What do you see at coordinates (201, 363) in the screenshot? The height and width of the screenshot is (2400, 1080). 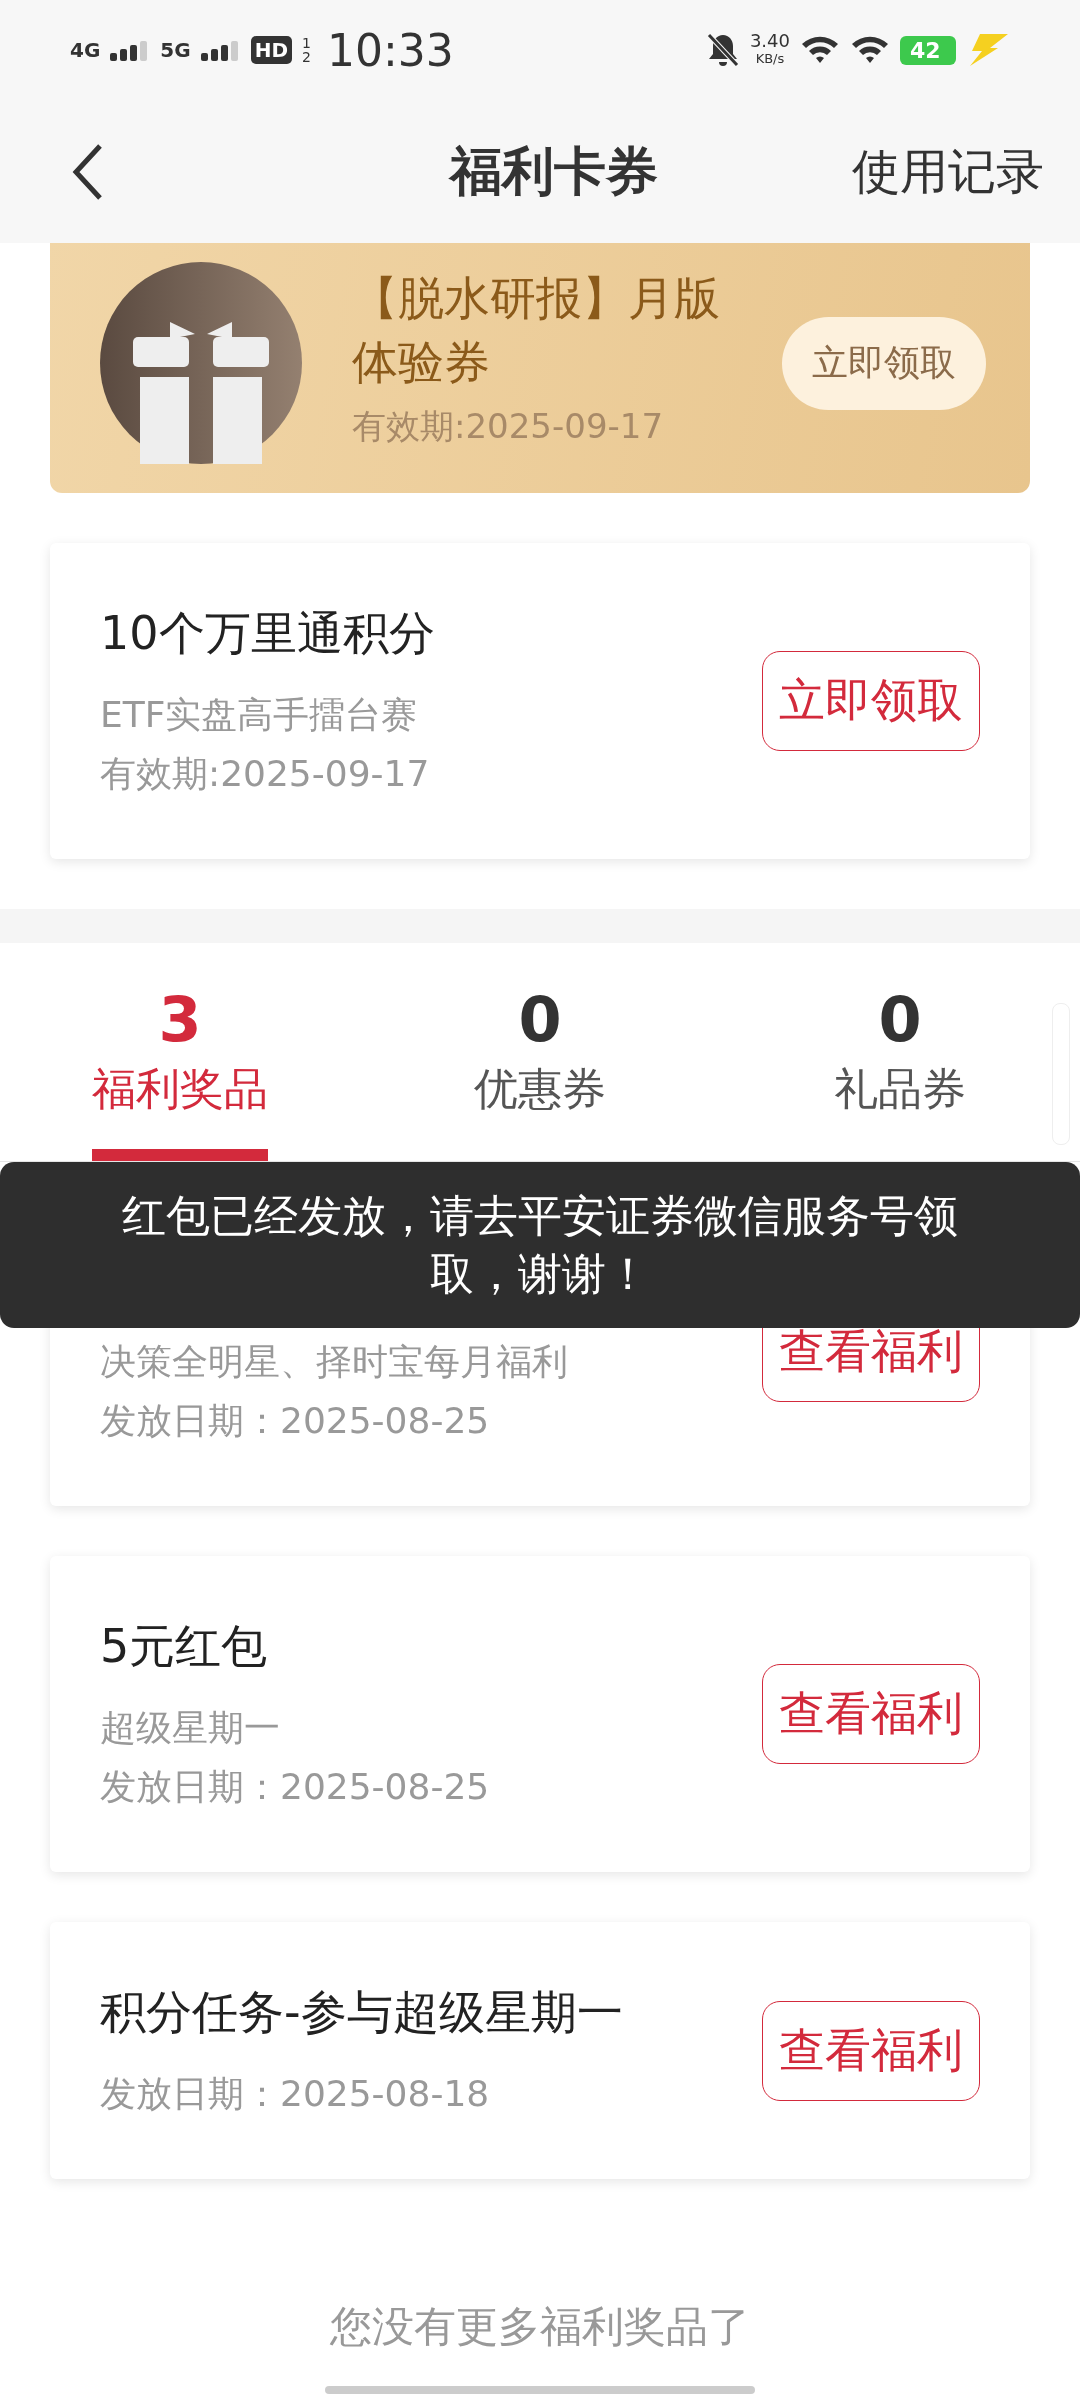 I see `gift-icon` at bounding box center [201, 363].